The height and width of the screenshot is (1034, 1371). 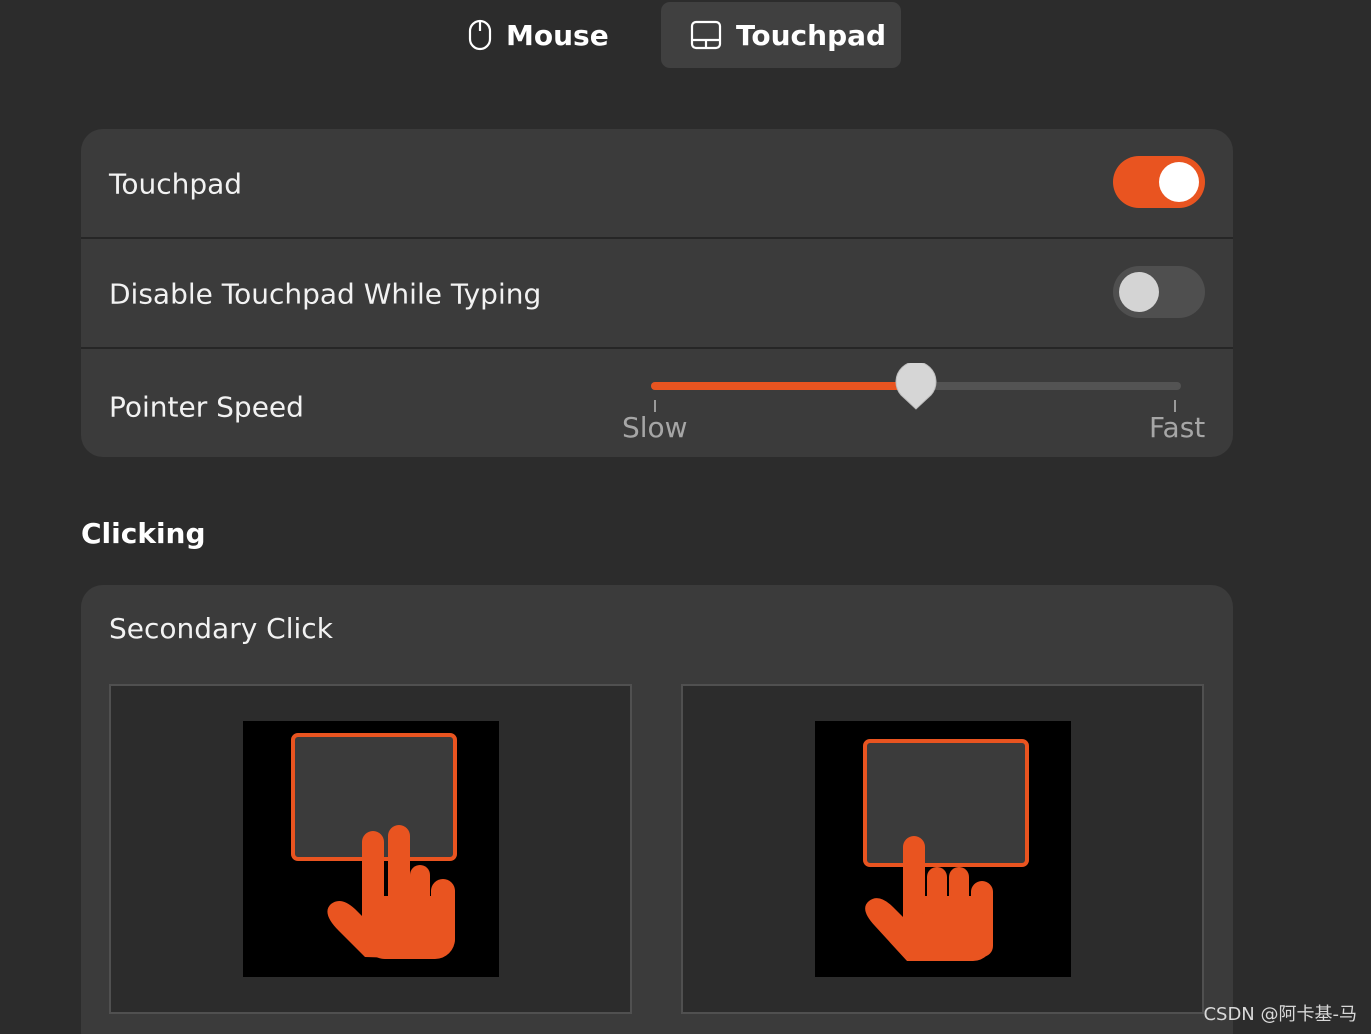 What do you see at coordinates (783, 386) in the screenshot?
I see `slider-fill` at bounding box center [783, 386].